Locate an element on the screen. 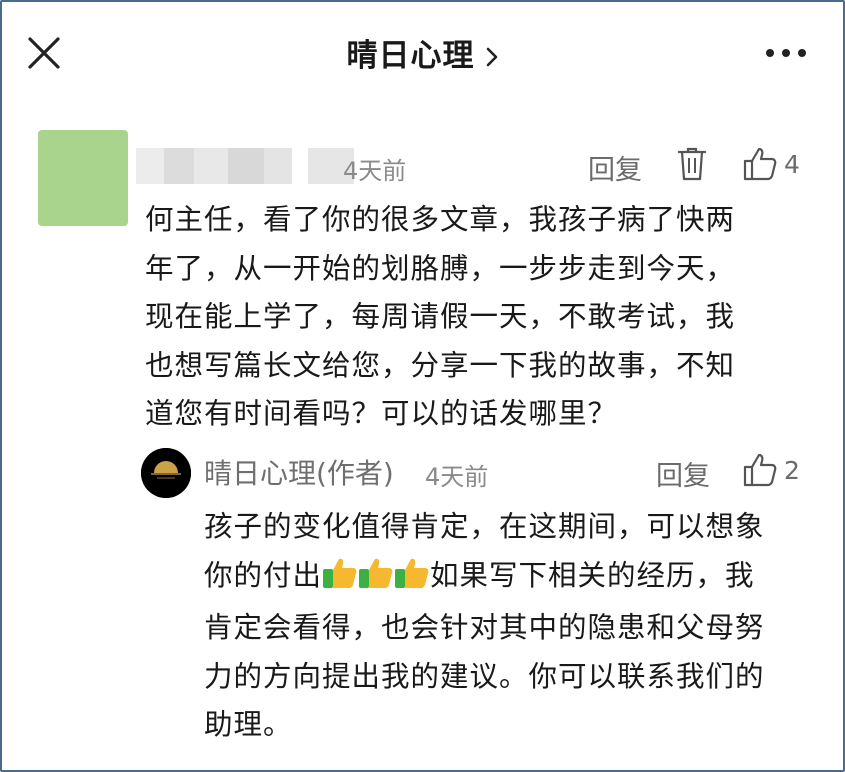 The width and height of the screenshot is (845, 772). reply-author-name: 晴日心理(作者) is located at coordinates (299, 473).